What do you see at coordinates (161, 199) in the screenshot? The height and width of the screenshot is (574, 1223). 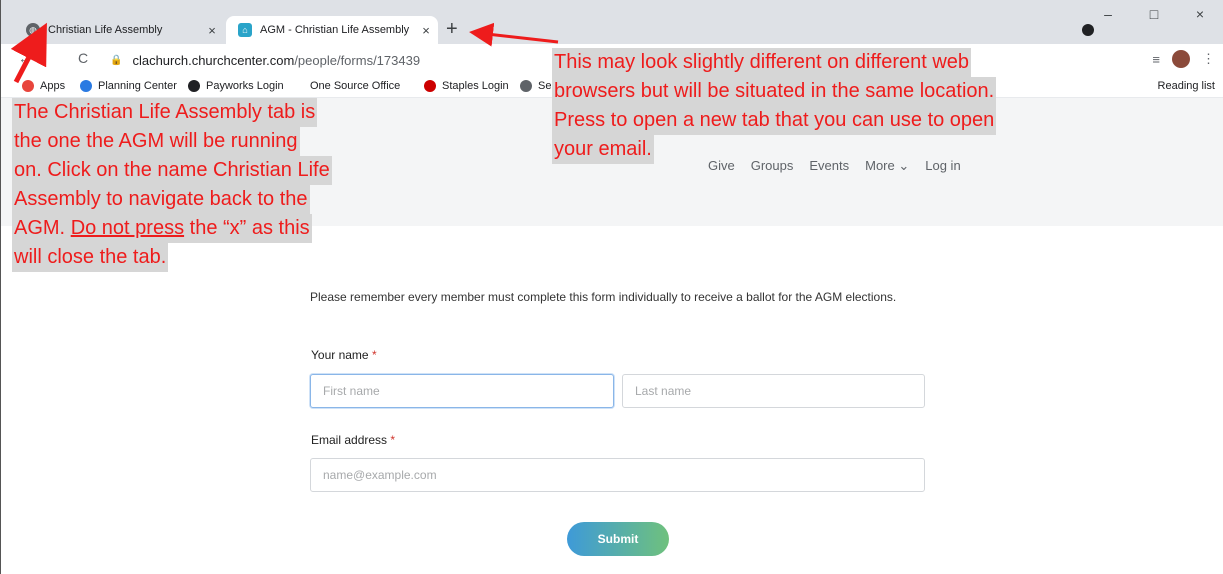 I see `annotation-line: Assembly to navigate back to the` at bounding box center [161, 199].